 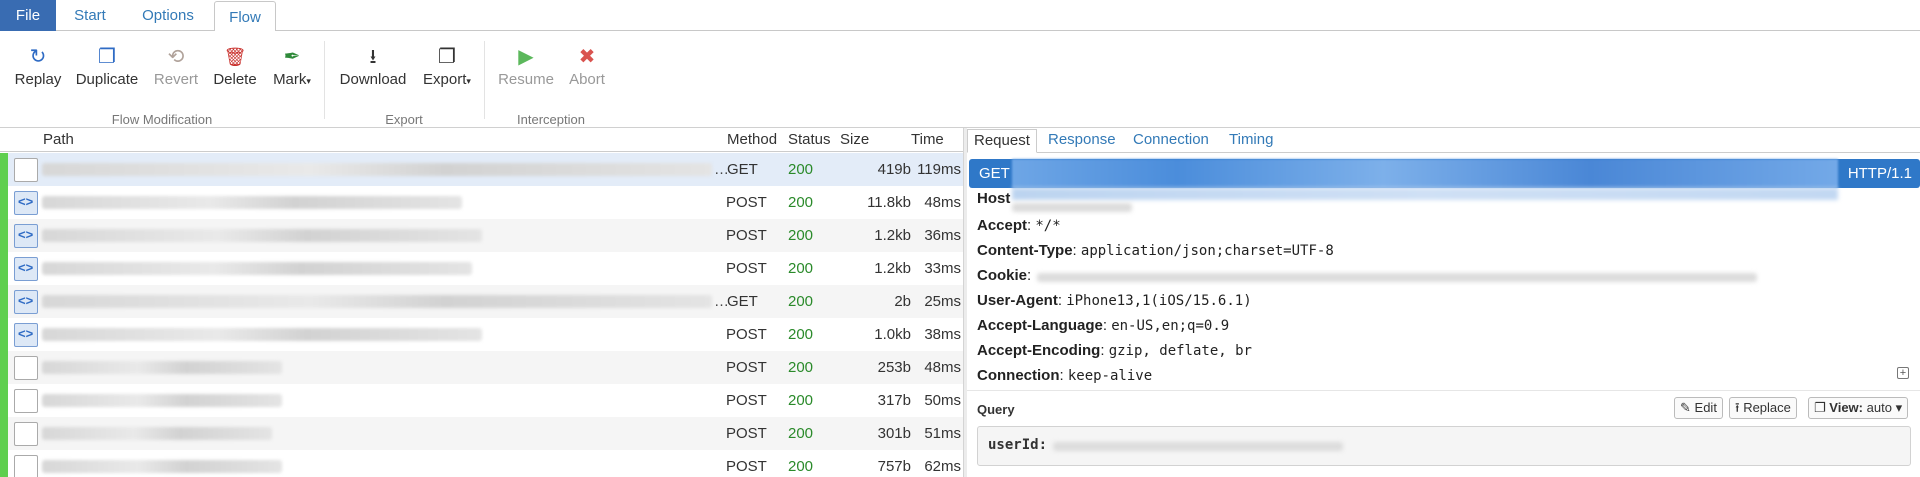 I want to click on row-size: 2b, so click(x=902, y=301).